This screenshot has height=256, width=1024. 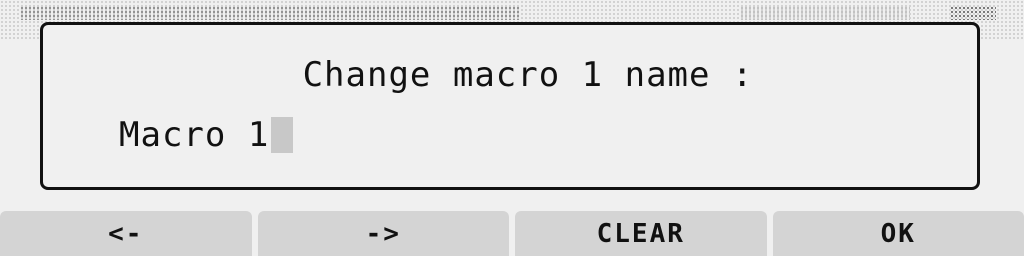 I want to click on background-status-info, so click(x=825, y=13).